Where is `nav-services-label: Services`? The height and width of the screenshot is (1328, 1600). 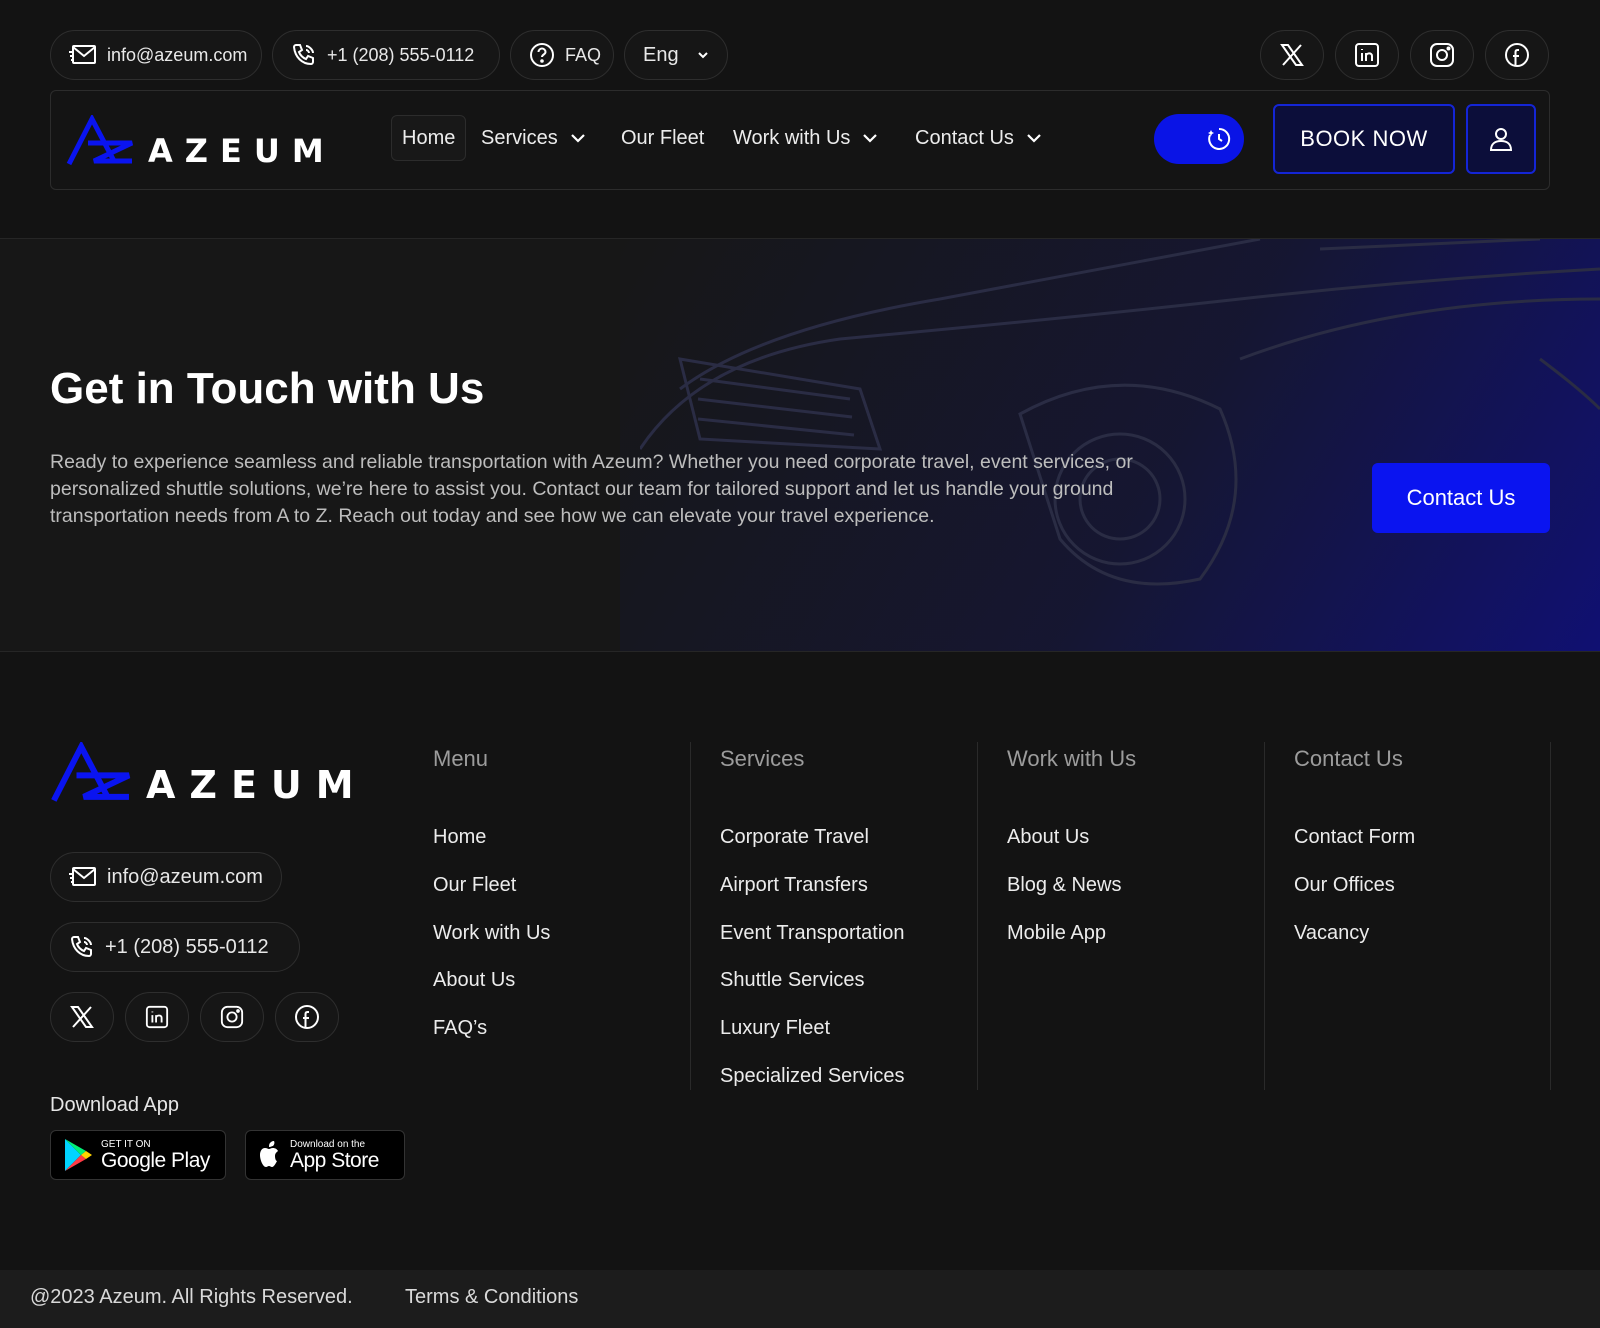
nav-services-label: Services is located at coordinates (519, 137).